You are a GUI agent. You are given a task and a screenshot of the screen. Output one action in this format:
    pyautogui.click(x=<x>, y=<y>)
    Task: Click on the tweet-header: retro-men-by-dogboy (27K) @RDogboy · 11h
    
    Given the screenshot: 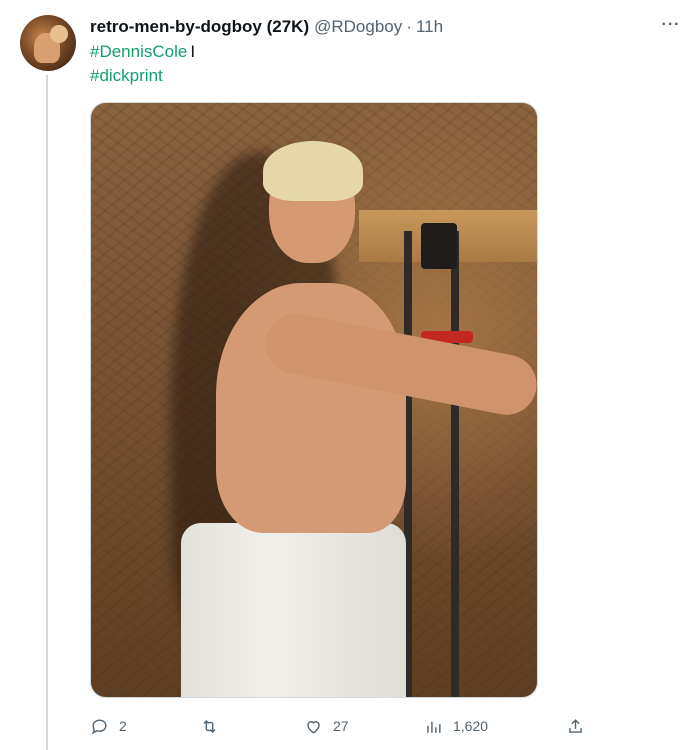 What is the action you would take?
    pyautogui.click(x=266, y=27)
    